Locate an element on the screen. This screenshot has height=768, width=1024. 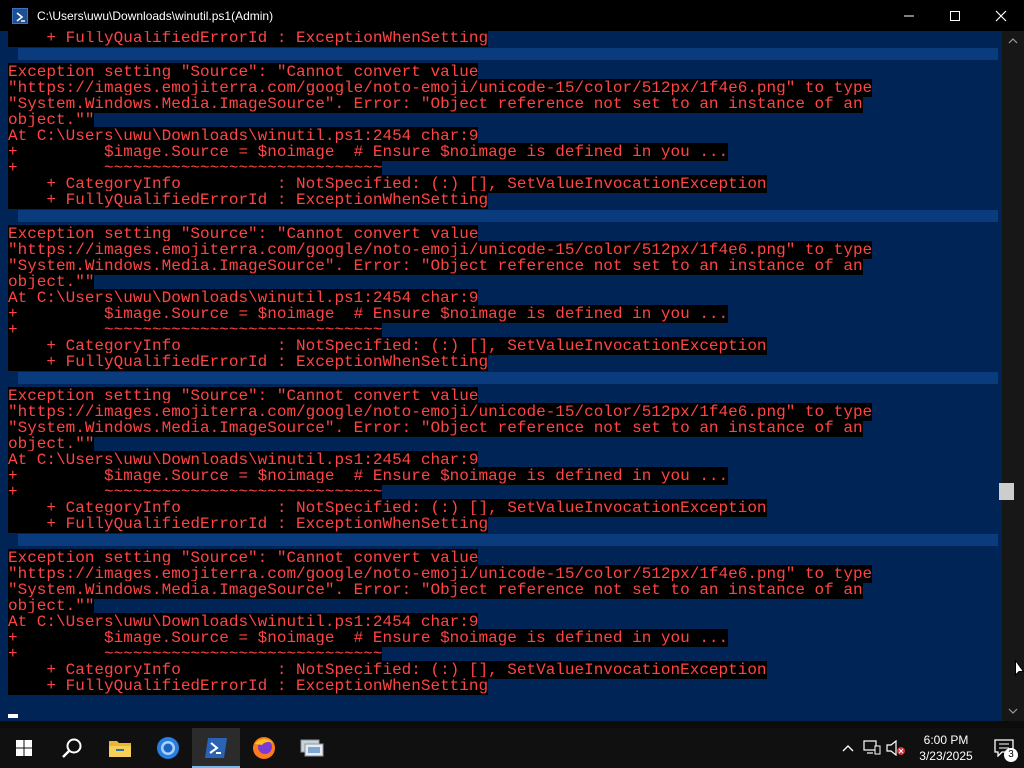
firefox-icon is located at coordinates (264, 748).